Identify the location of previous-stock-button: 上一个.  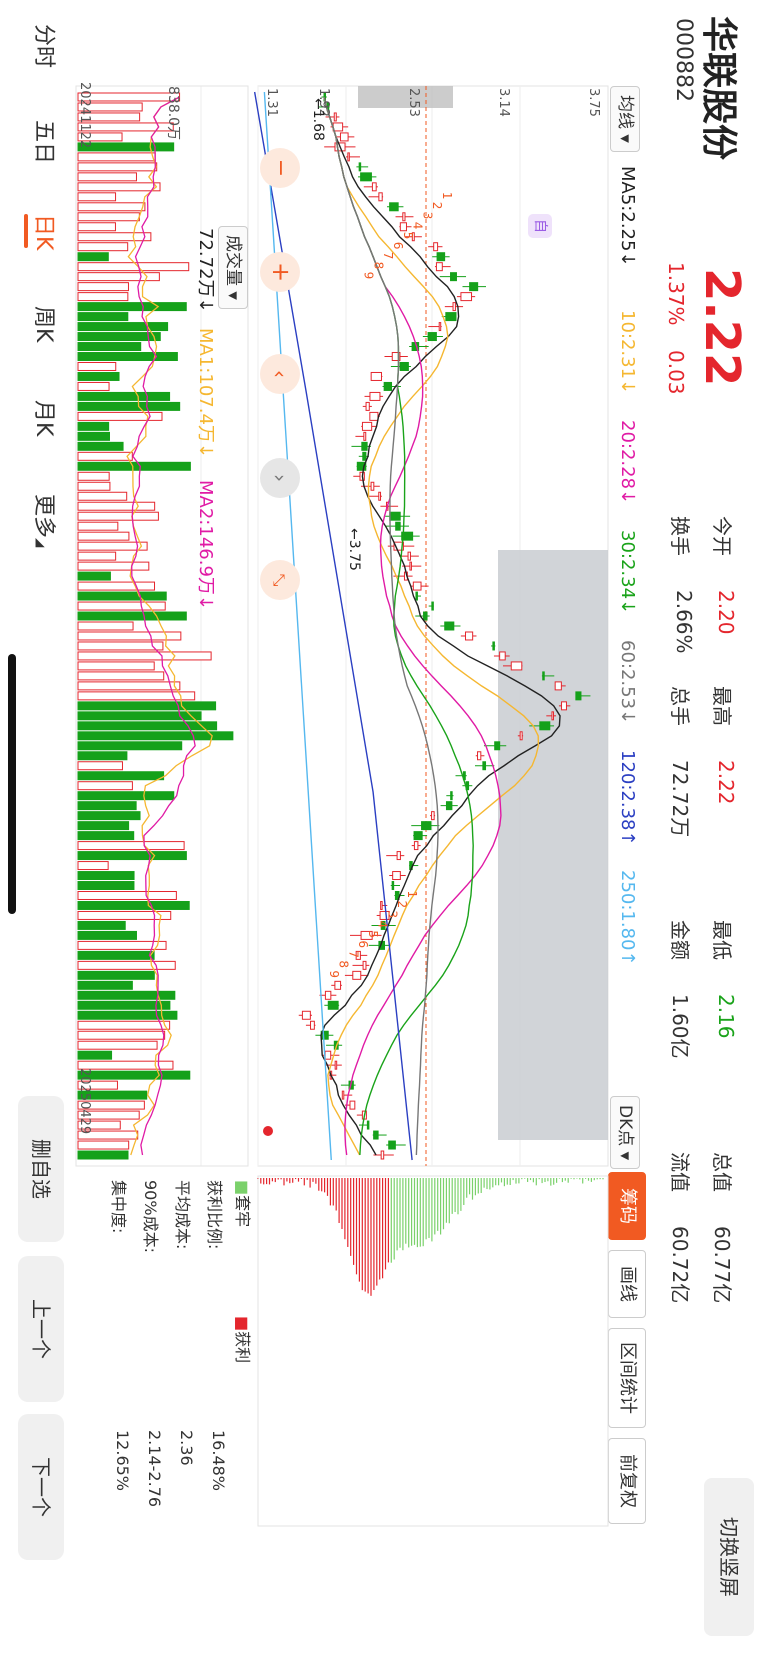
(41, 1329).